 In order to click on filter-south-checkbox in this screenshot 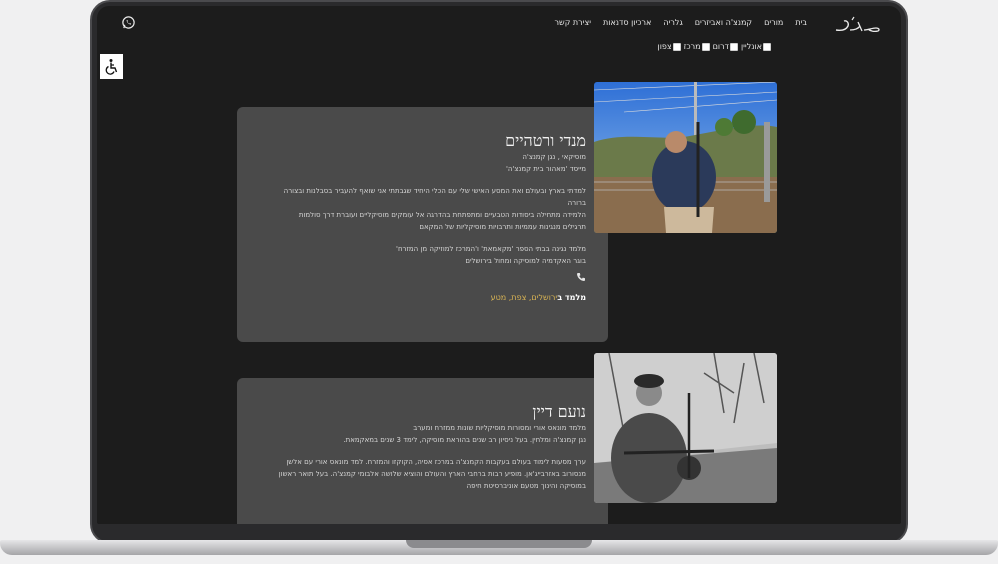, I will do `click(733, 46)`.